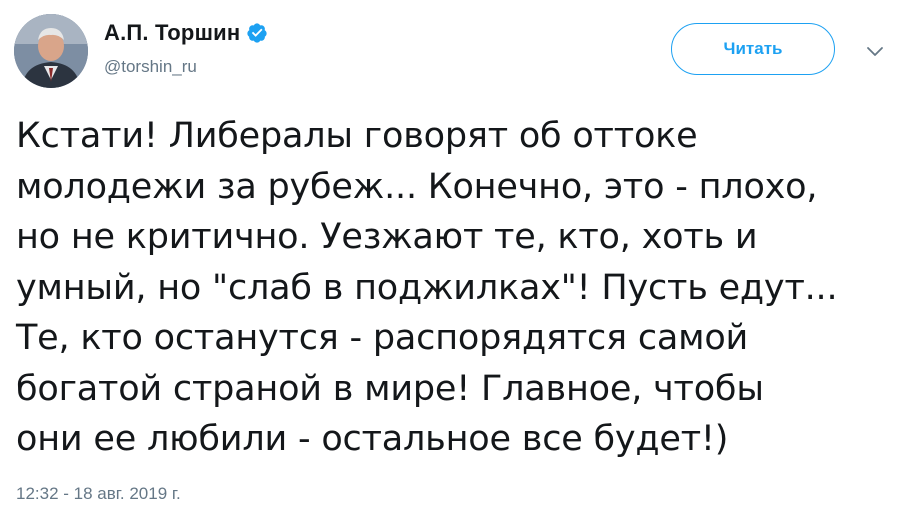 Image resolution: width=918 pixels, height=518 pixels. What do you see at coordinates (257, 33) in the screenshot?
I see `verified-badge-icon` at bounding box center [257, 33].